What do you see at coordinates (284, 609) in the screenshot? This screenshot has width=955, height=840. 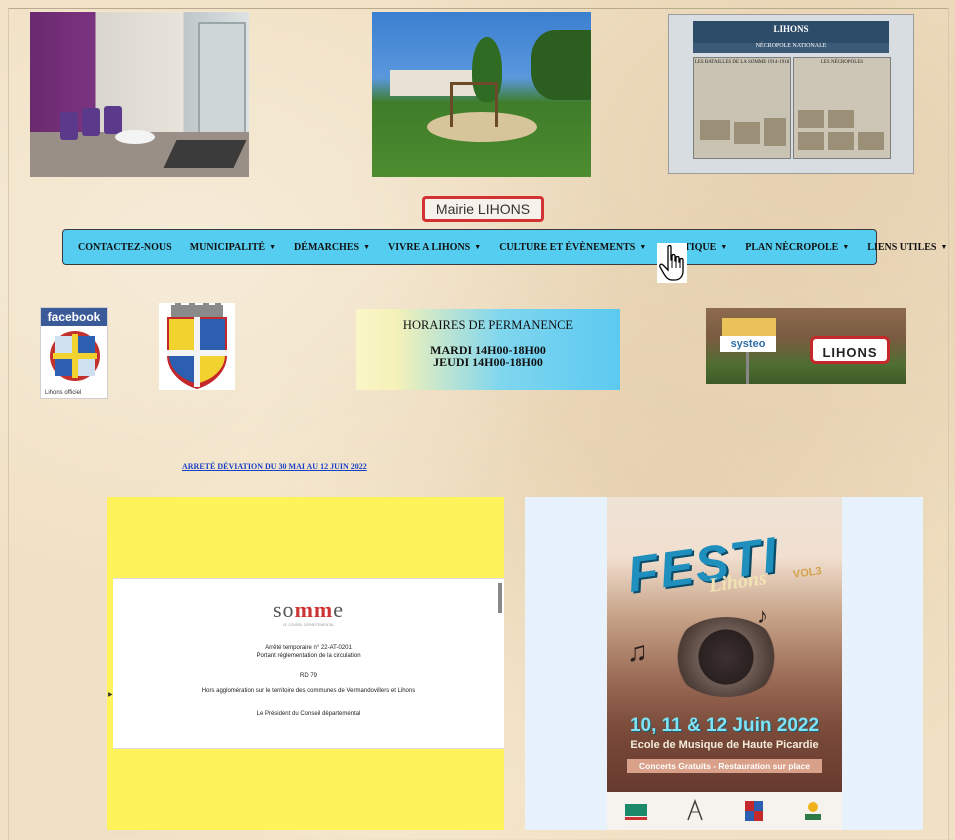 I see `logo-part: so` at bounding box center [284, 609].